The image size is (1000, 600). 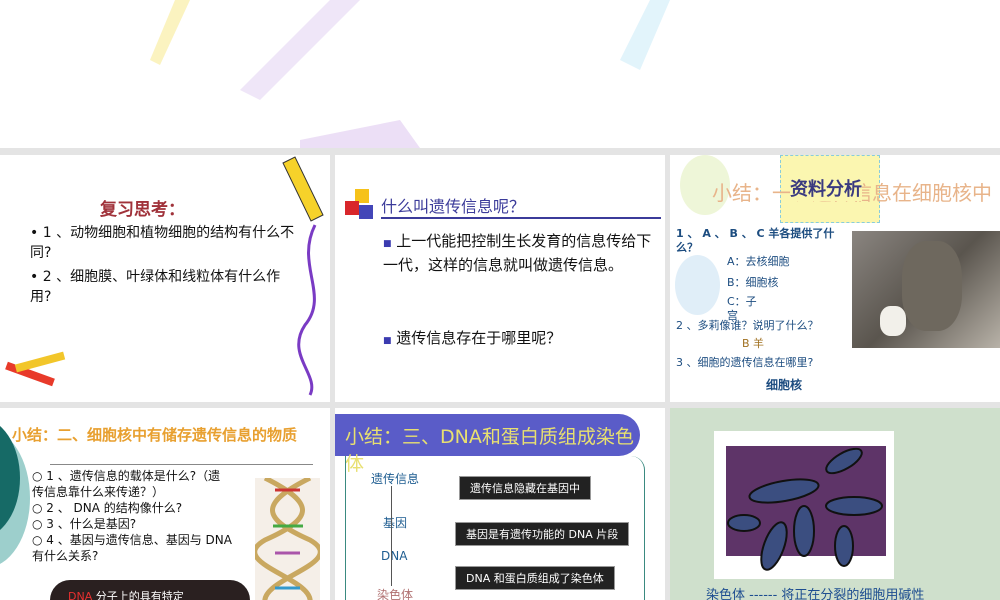 What do you see at coordinates (107, 508) in the screenshot?
I see `bullet-item: ○ 2 、 DNA 的结构像什么?` at bounding box center [107, 508].